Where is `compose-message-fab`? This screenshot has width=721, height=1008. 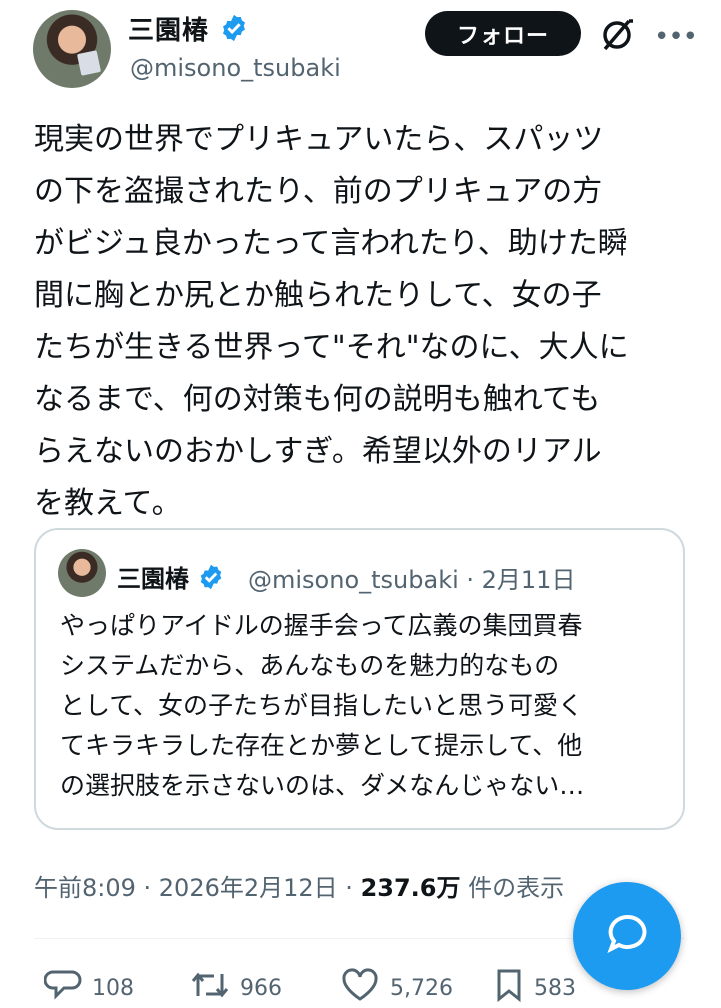 compose-message-fab is located at coordinates (627, 936).